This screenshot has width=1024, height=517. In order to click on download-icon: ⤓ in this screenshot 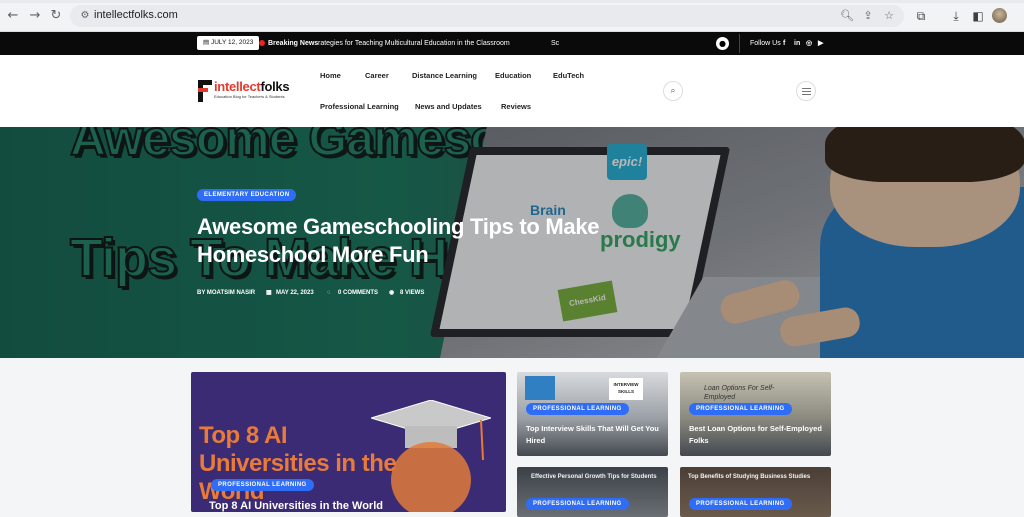, I will do `click(956, 16)`.